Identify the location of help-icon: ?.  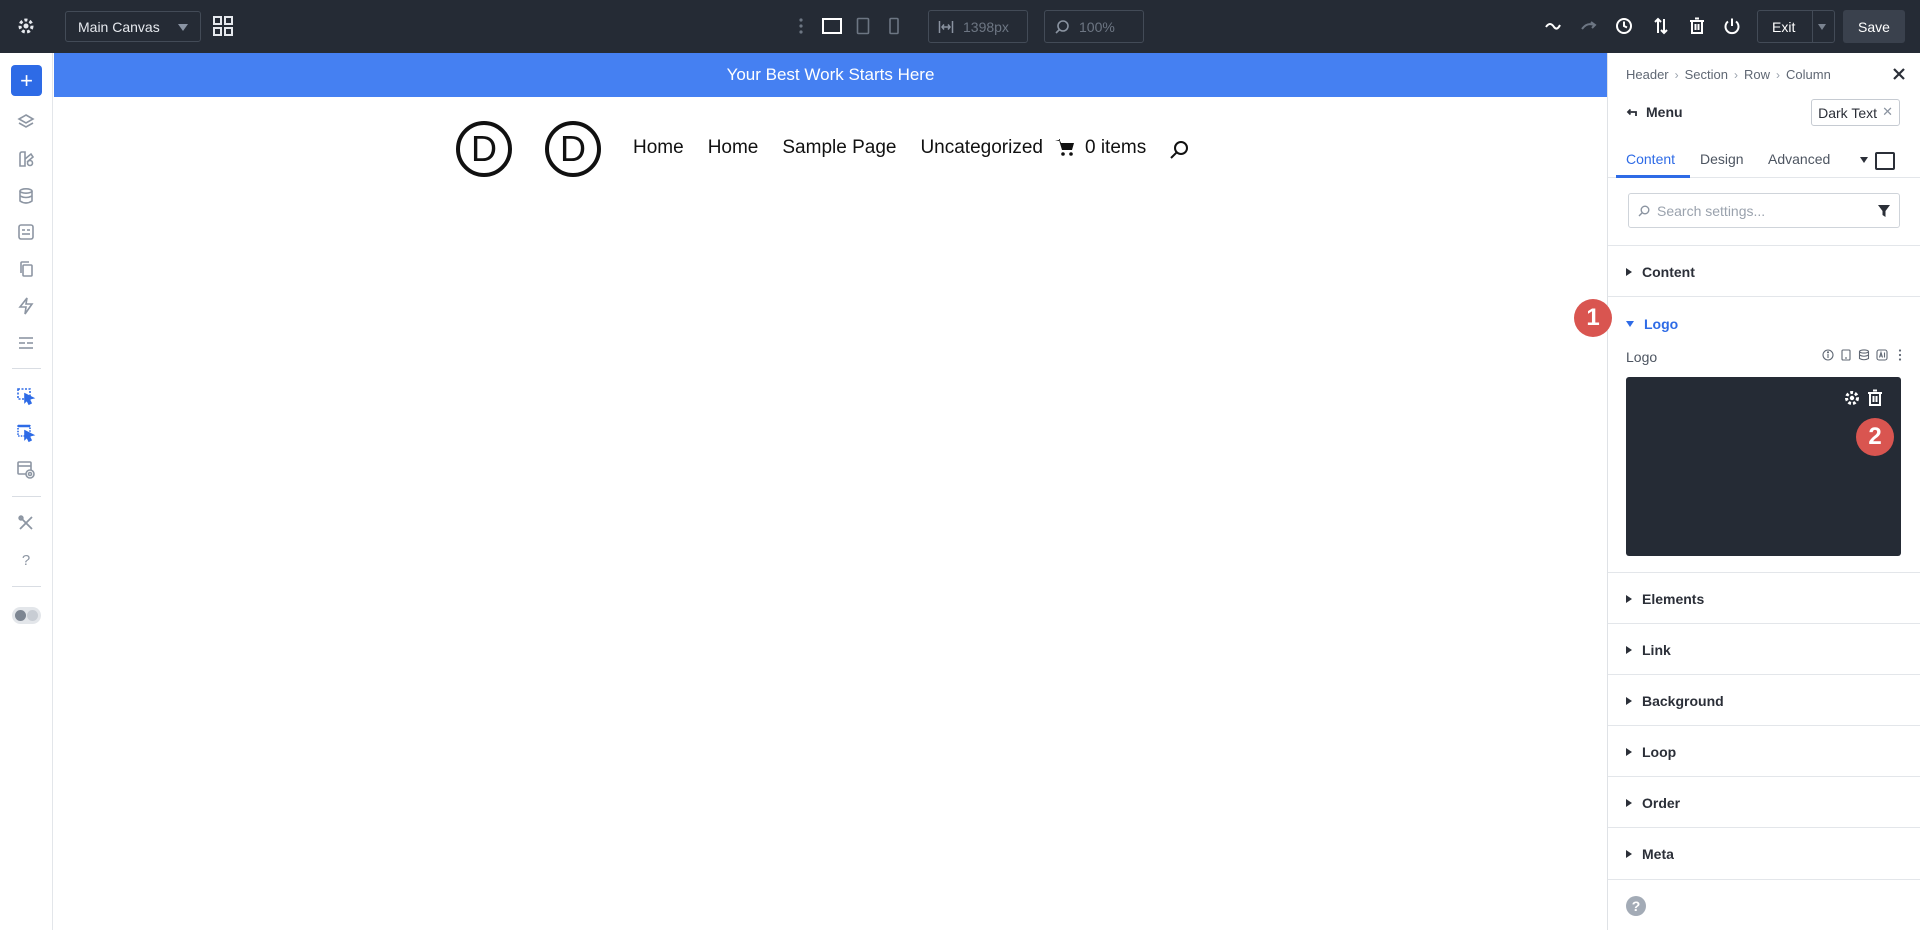
(1636, 906).